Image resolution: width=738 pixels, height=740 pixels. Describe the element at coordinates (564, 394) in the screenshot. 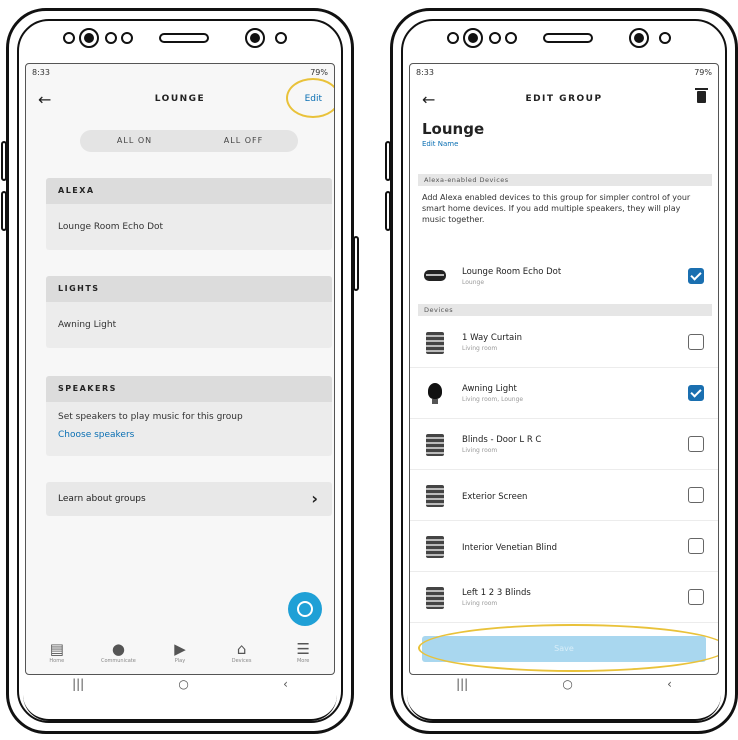

I see `device-row: Awning Light Living room, Lounge` at that location.